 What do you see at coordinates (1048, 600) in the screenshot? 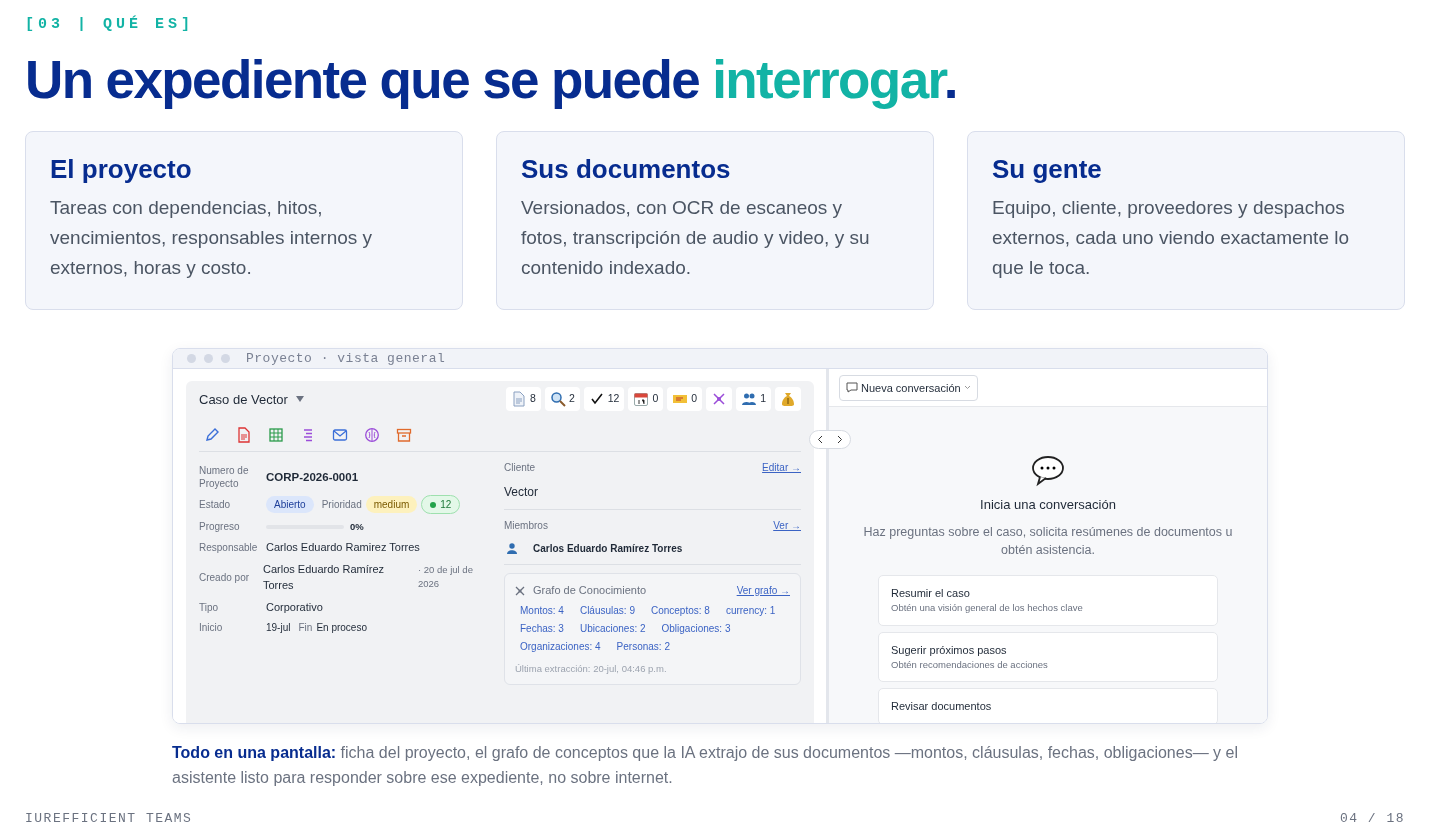
I see `suggestion-card: Resumir el caso Obtén una visión general de los hechos clave` at bounding box center [1048, 600].